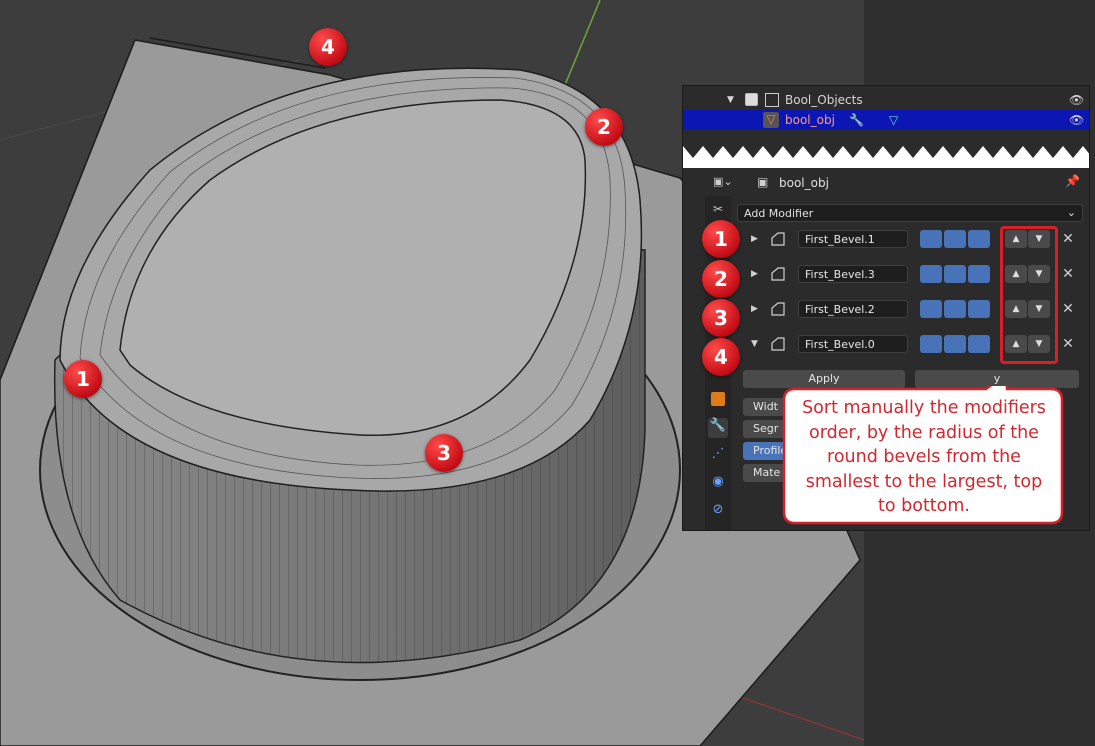  What do you see at coordinates (730, 100) in the screenshot?
I see `expand-arrow-icon: ▼` at bounding box center [730, 100].